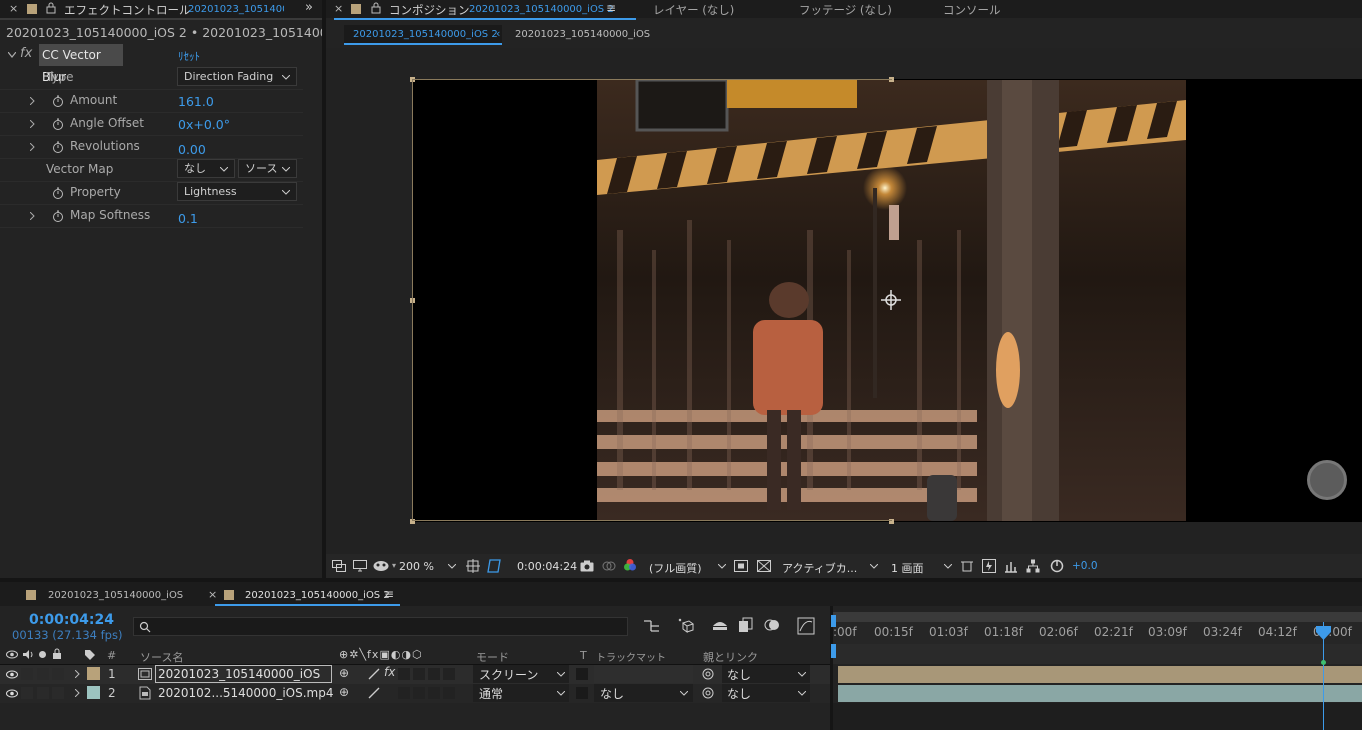 This screenshot has width=1362, height=730. What do you see at coordinates (374, 693) in the screenshot?
I see `quality-switch-icon` at bounding box center [374, 693].